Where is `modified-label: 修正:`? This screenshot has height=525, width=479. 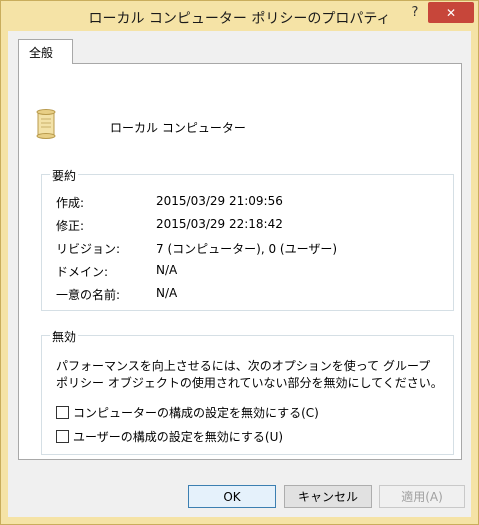 modified-label: 修正: is located at coordinates (70, 226).